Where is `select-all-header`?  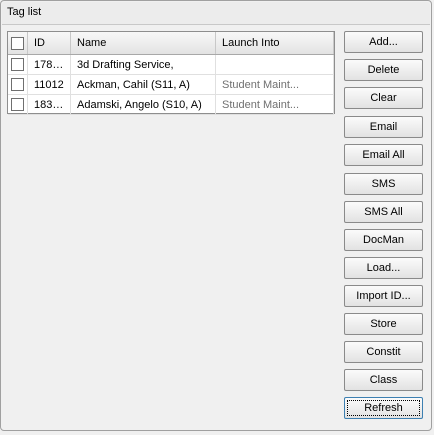
select-all-header is located at coordinates (18, 43).